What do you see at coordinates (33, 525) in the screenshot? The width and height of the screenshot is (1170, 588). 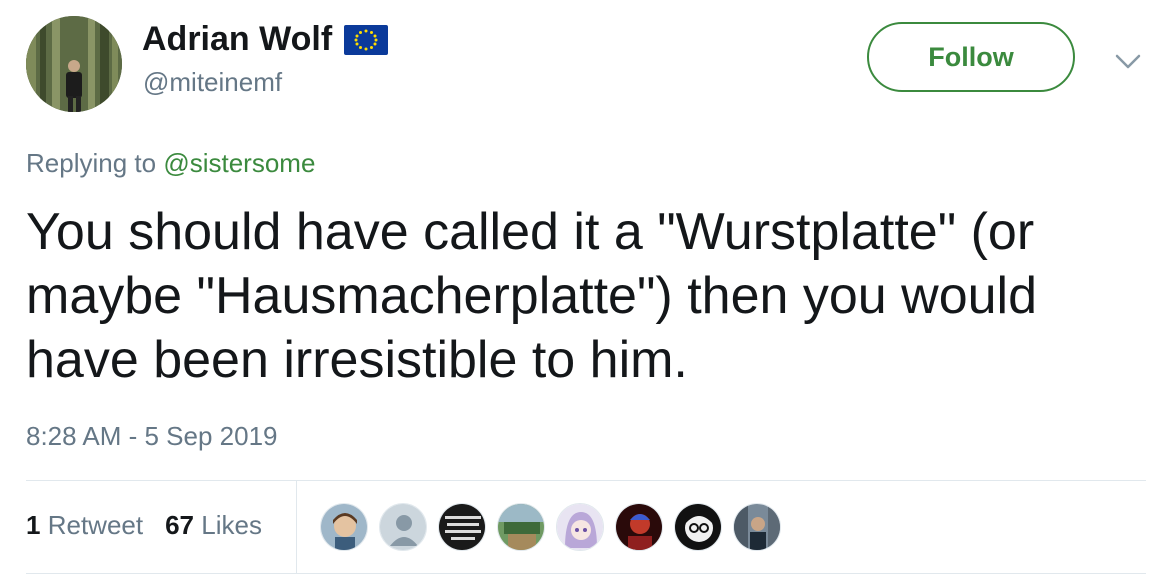 I see `retweets-count: 1` at bounding box center [33, 525].